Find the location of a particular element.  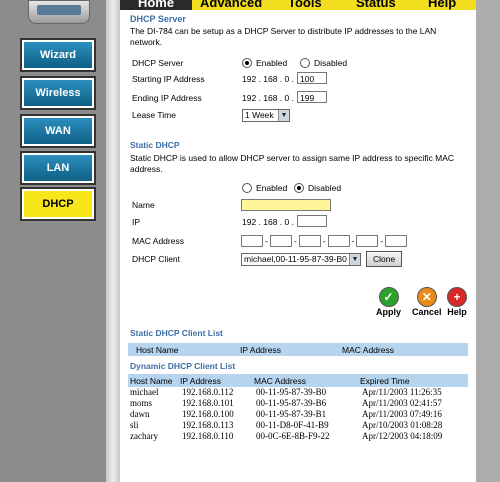

mac-label: MAC Address is located at coordinates (158, 241).